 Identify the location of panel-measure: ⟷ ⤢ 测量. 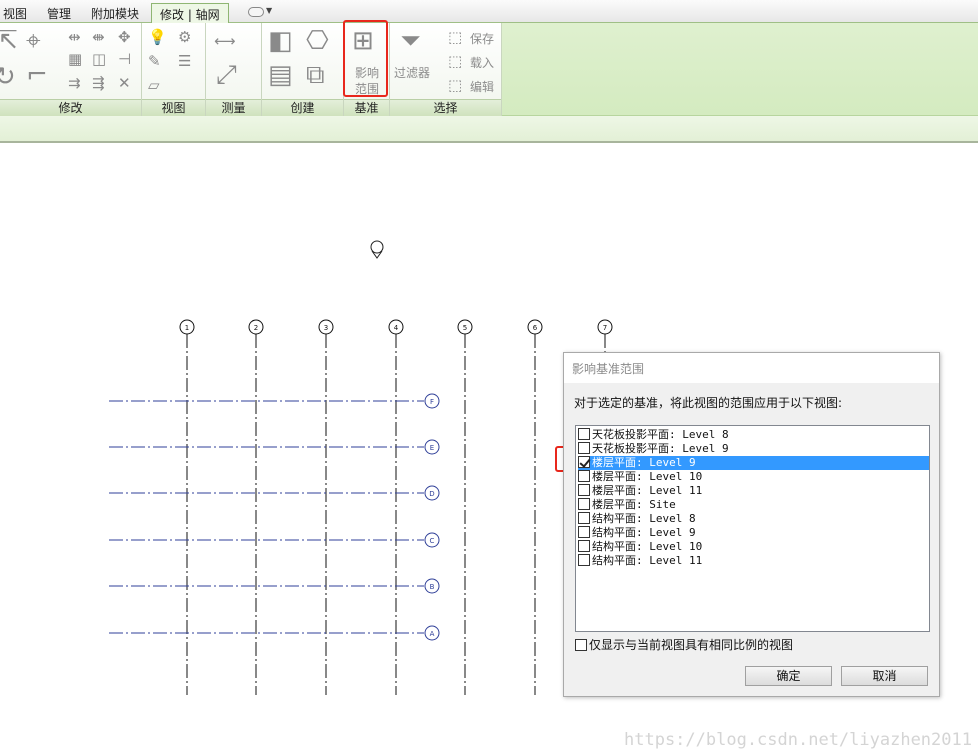
(234, 69).